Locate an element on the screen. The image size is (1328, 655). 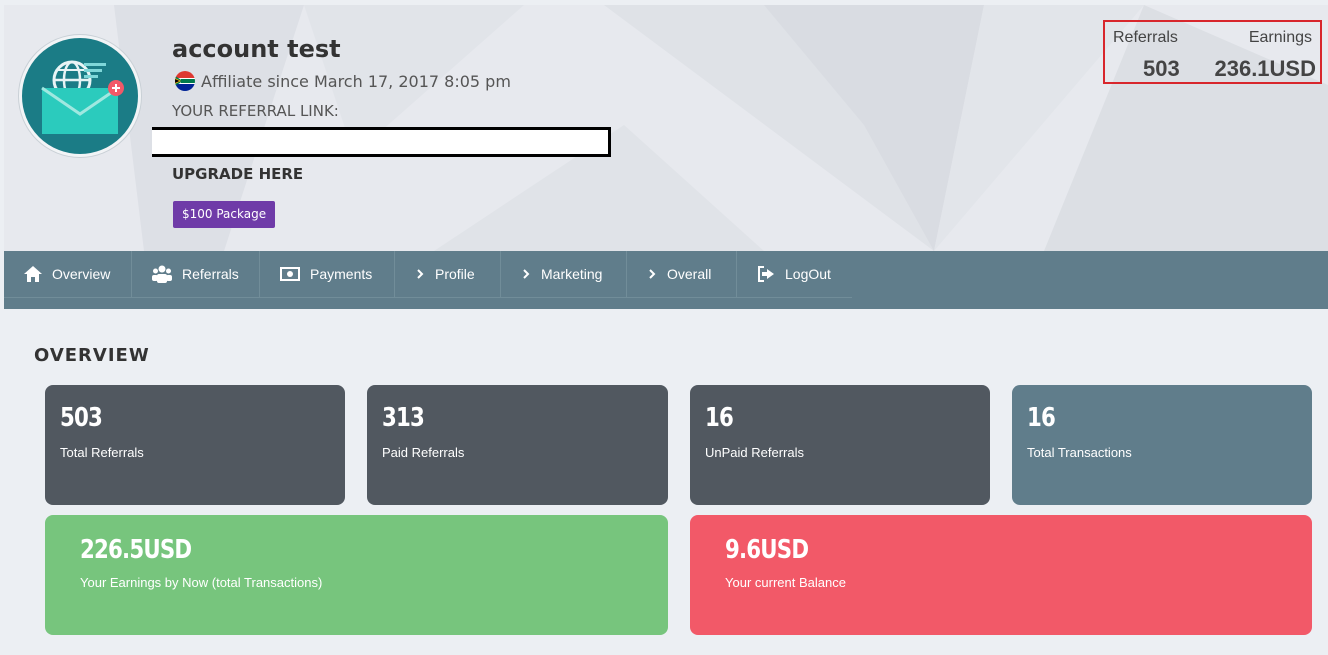
card-value: 226.5USD is located at coordinates (136, 550).